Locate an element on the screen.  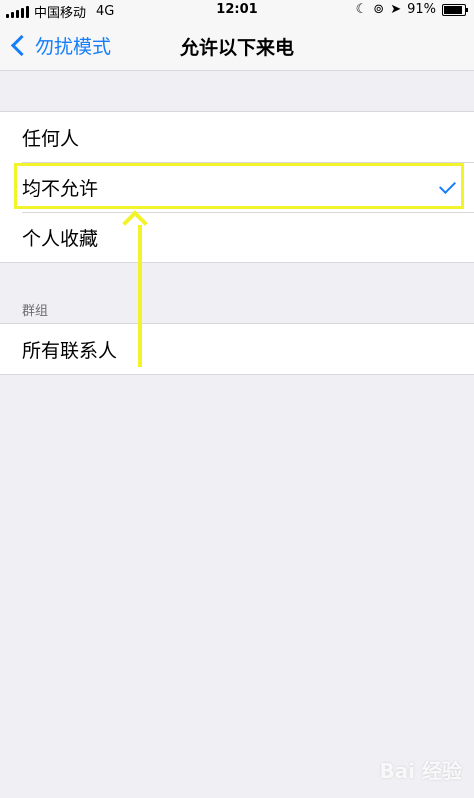
groups-list: 所有联系人 is located at coordinates (237, 349).